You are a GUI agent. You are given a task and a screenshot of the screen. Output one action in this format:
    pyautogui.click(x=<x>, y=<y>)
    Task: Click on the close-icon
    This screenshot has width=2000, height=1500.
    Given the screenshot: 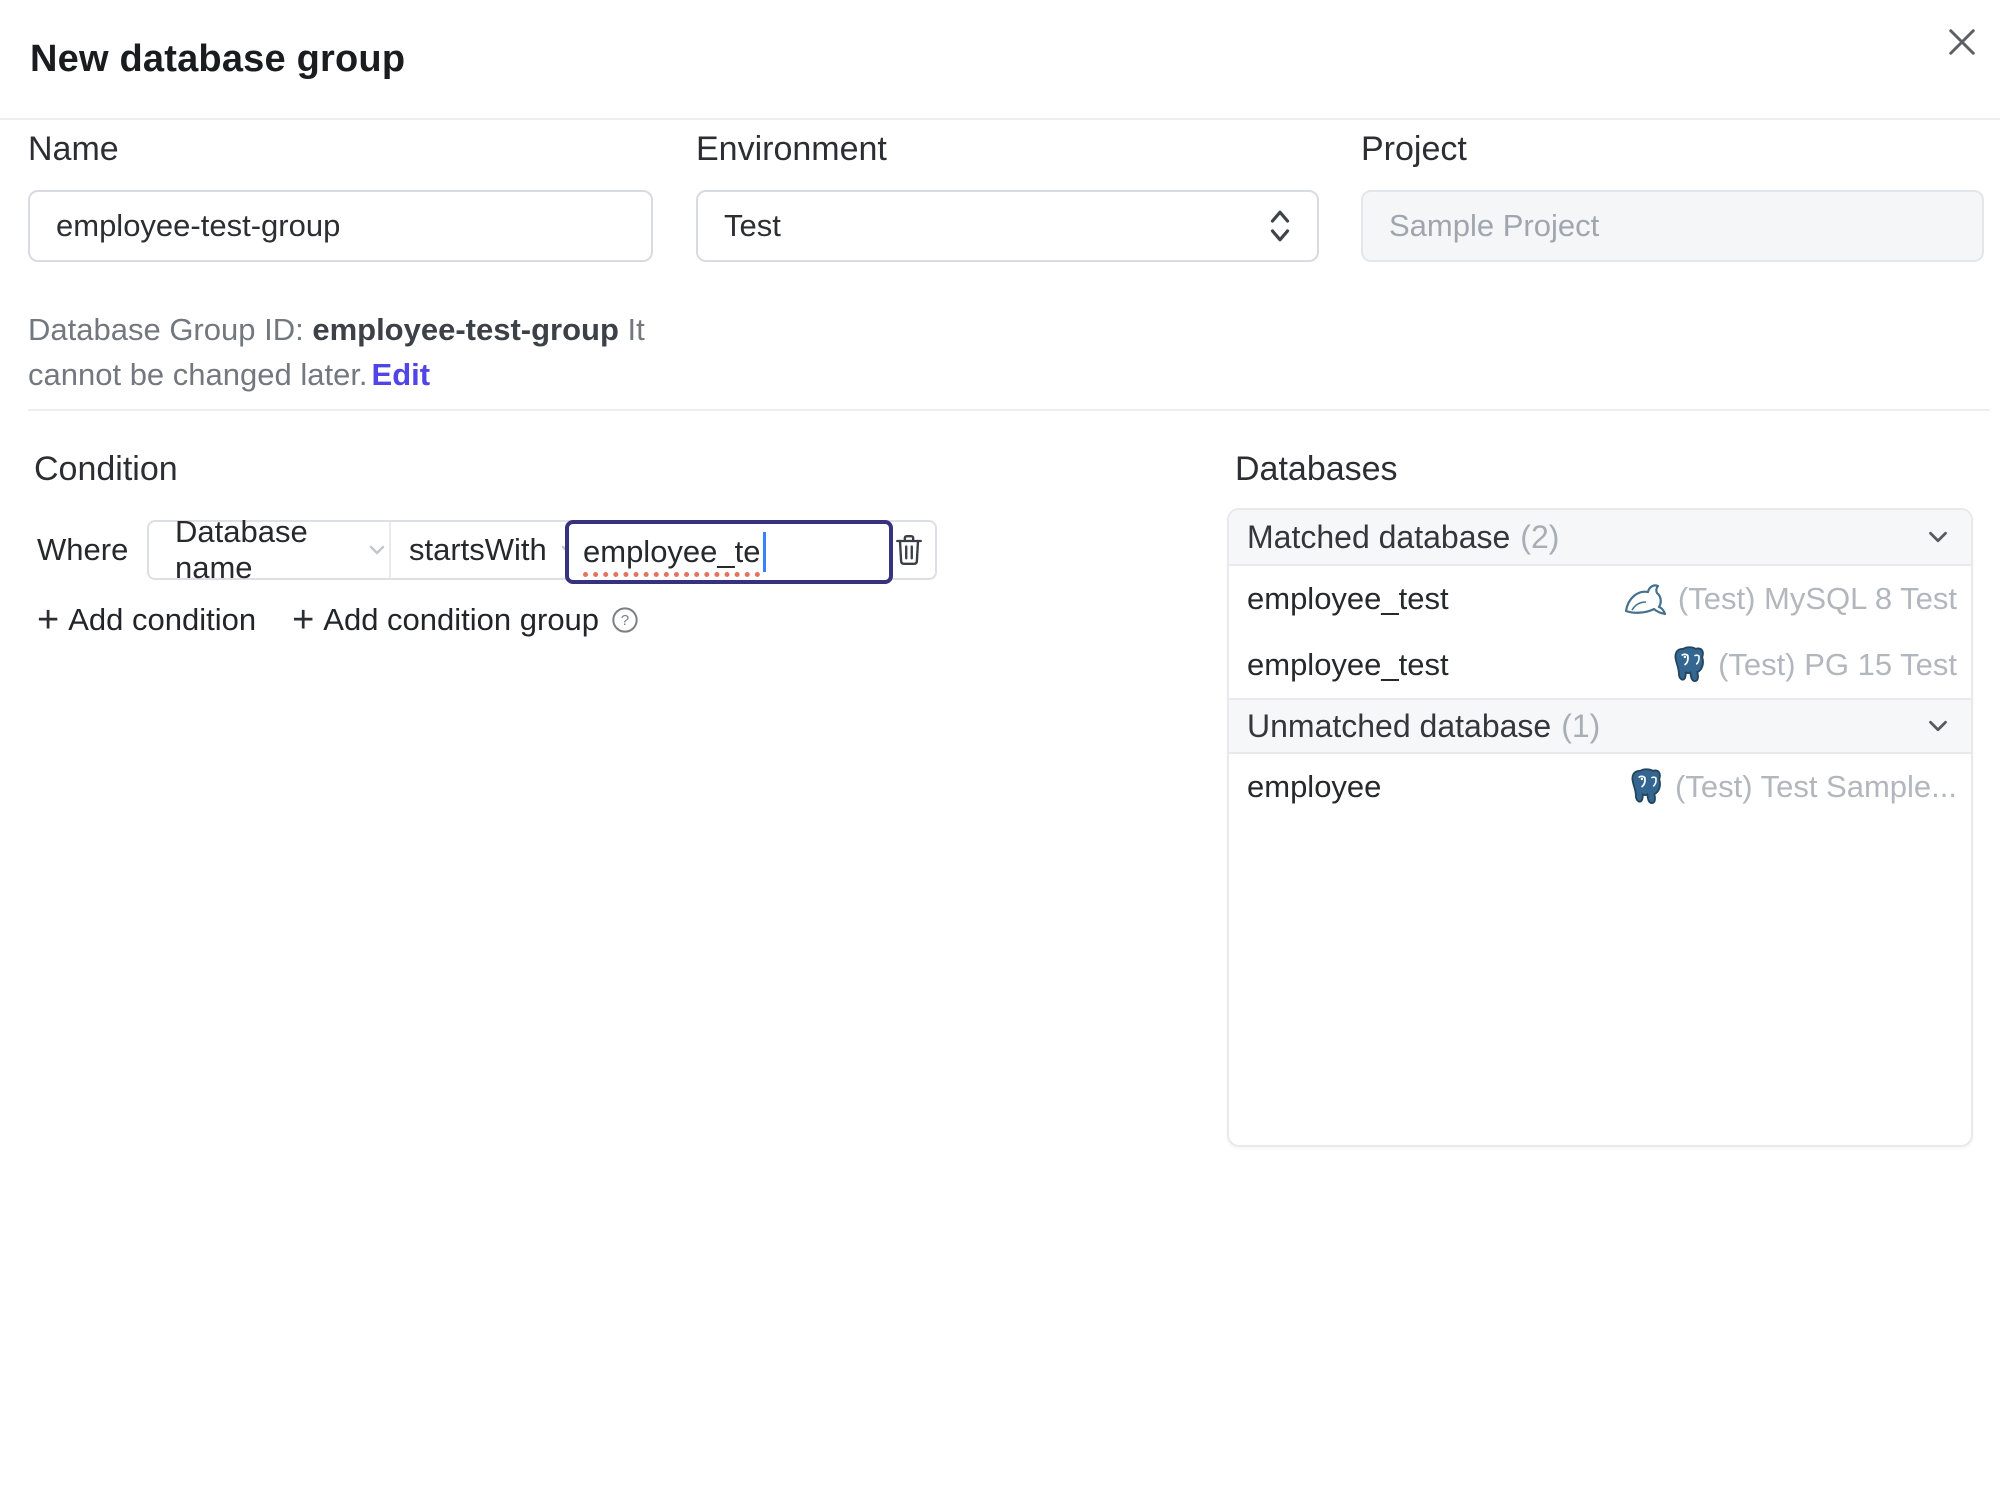 What is the action you would take?
    pyautogui.click(x=1962, y=42)
    